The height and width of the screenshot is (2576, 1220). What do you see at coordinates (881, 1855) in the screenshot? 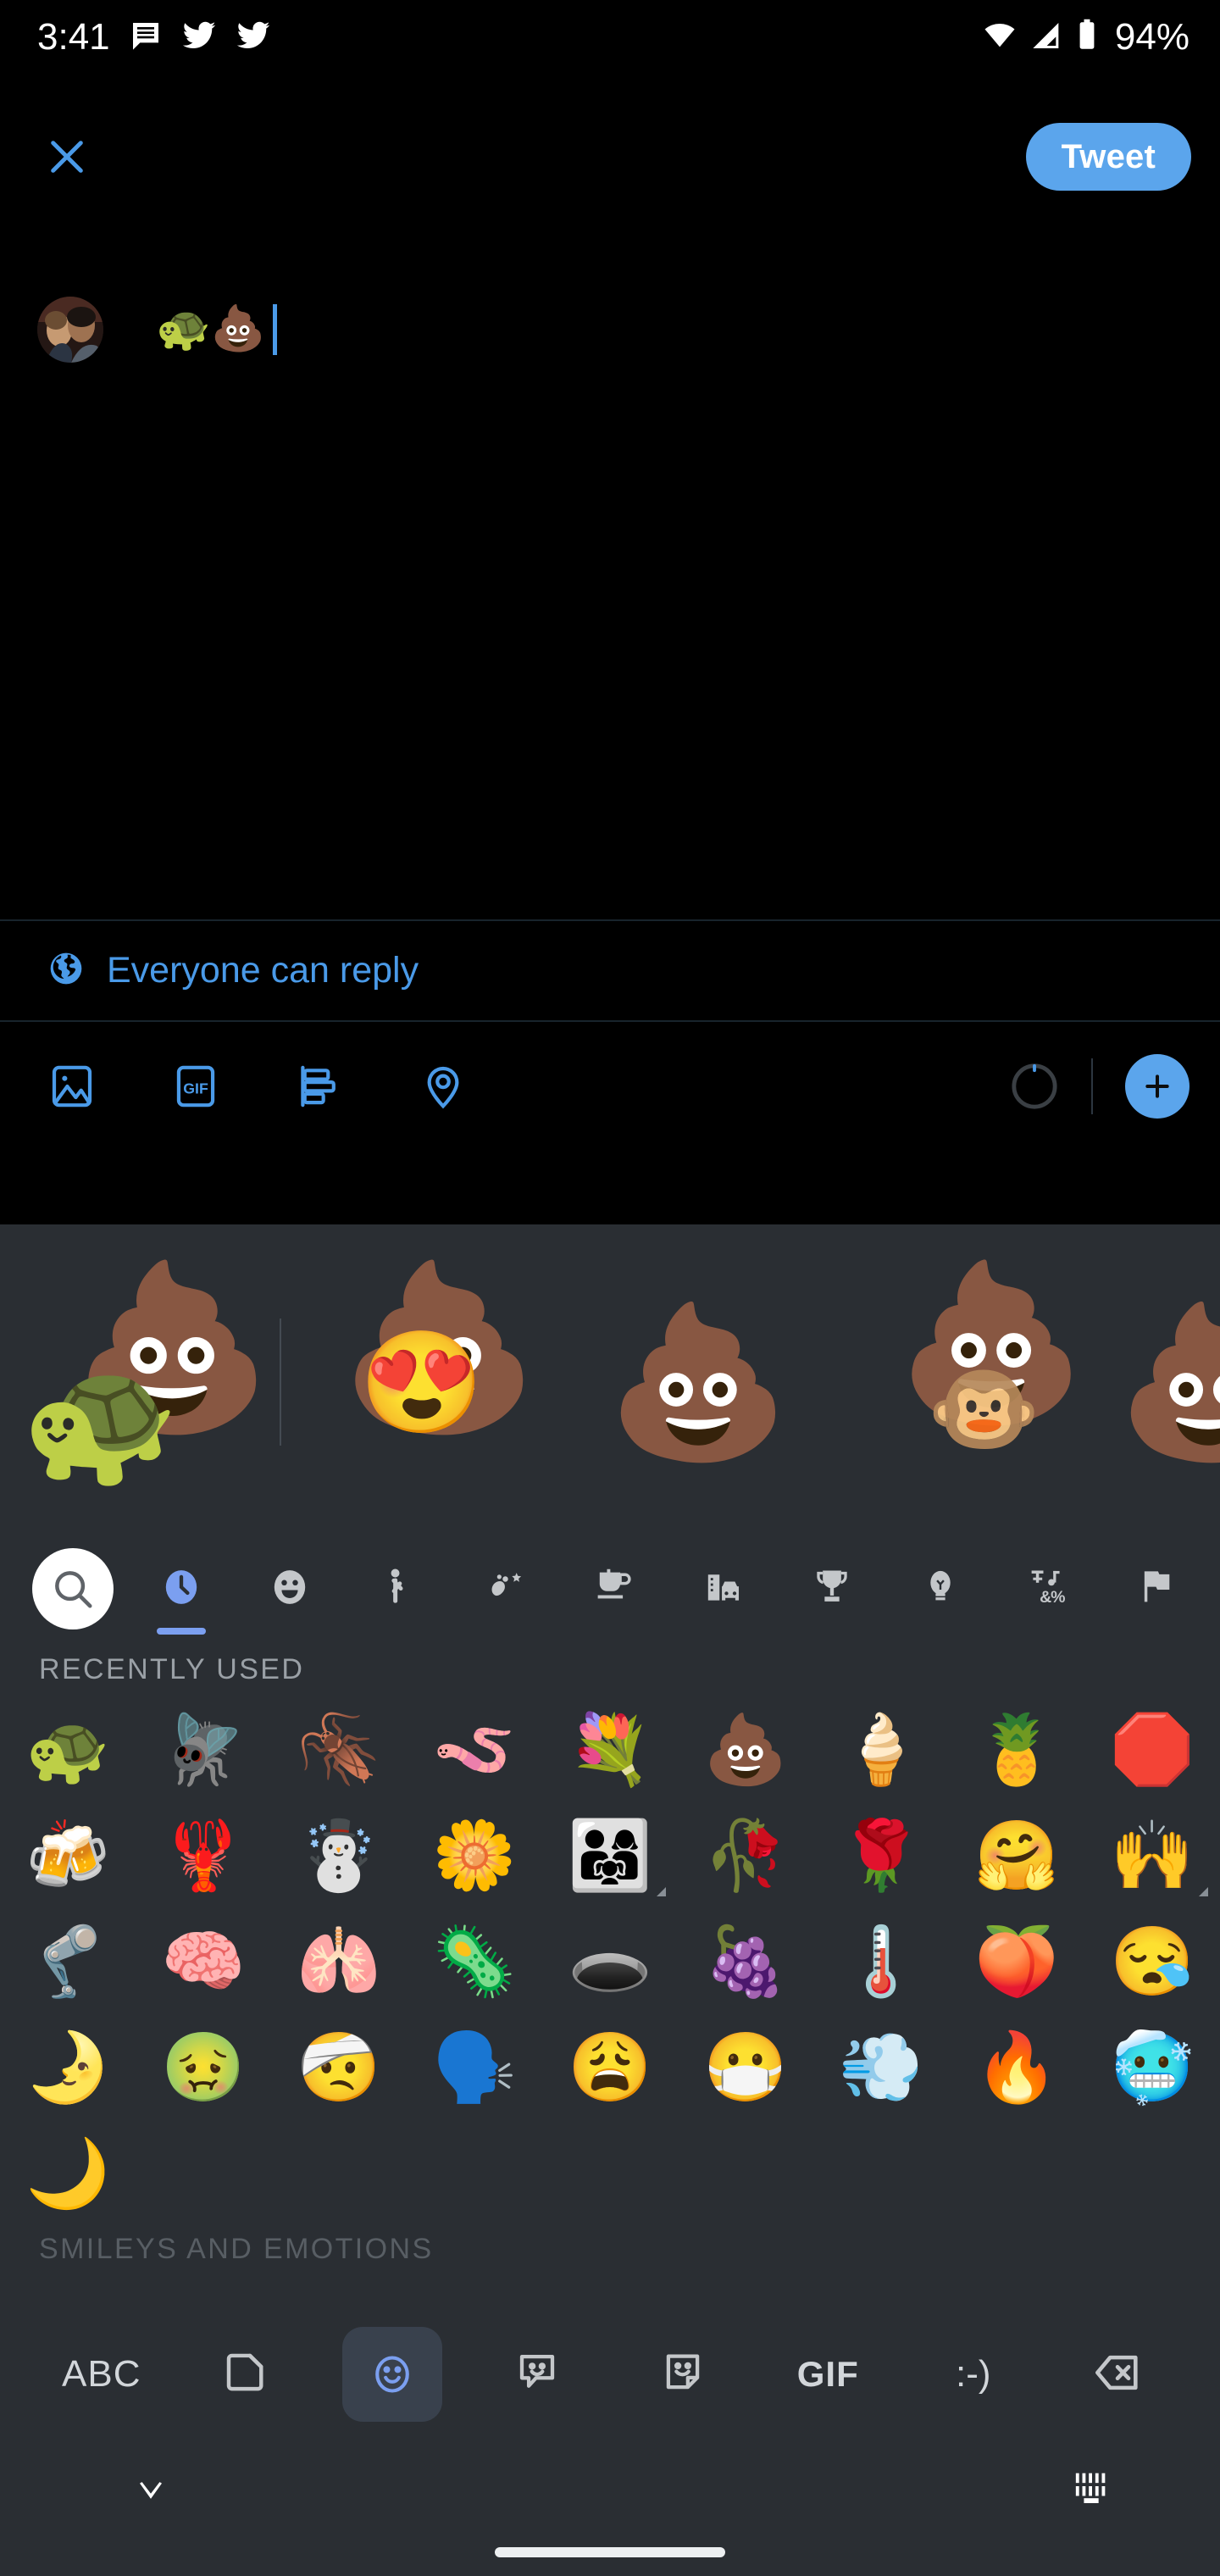
I see `emoji-cell-rose: 🌹` at bounding box center [881, 1855].